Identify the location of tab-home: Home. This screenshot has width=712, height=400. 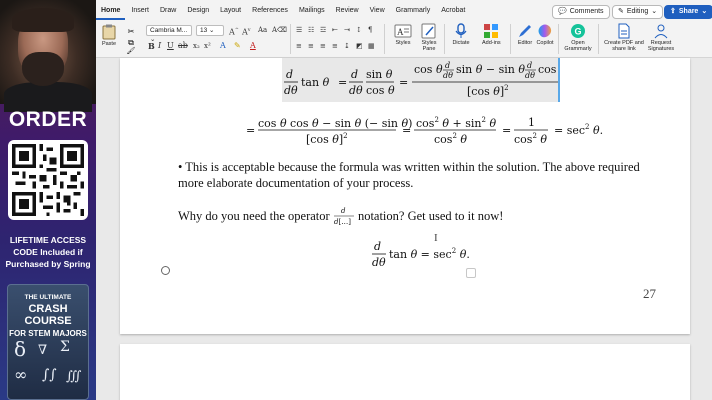
(111, 12).